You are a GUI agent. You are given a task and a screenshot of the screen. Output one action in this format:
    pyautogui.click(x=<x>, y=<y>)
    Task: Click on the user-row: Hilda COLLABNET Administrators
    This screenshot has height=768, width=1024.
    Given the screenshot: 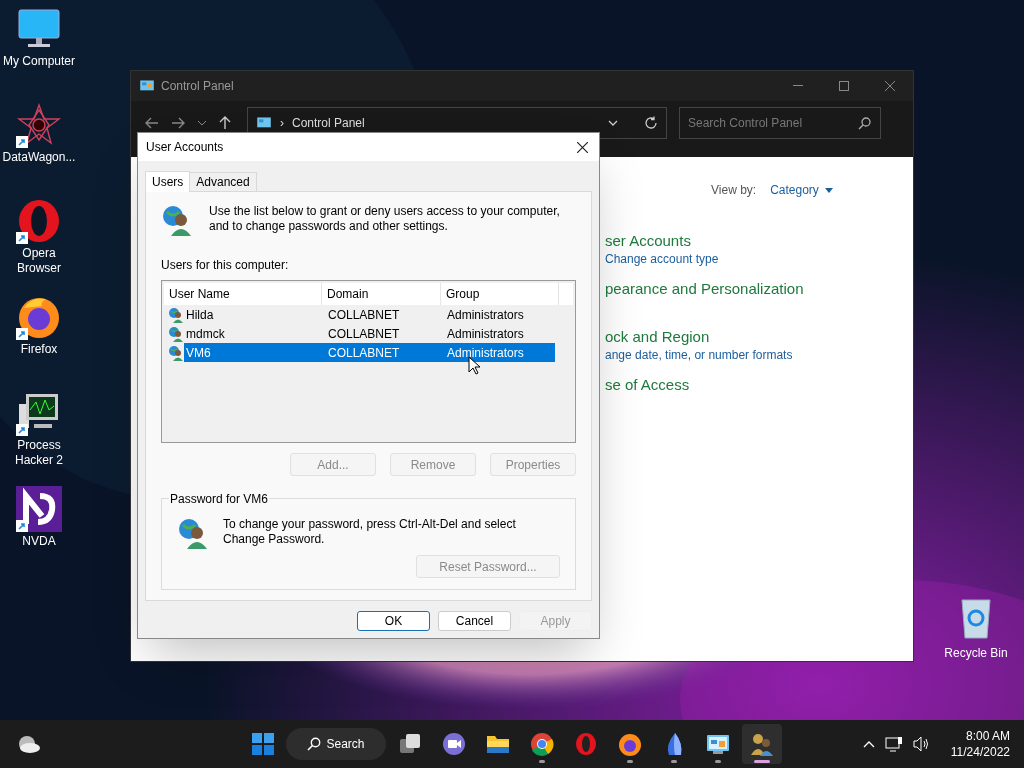 What is the action you would take?
    pyautogui.click(x=368, y=314)
    